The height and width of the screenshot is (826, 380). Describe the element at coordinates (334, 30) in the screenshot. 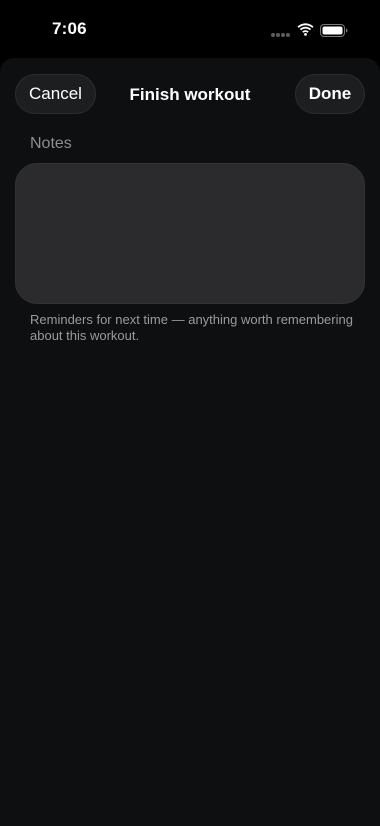

I see `battery-icon` at that location.